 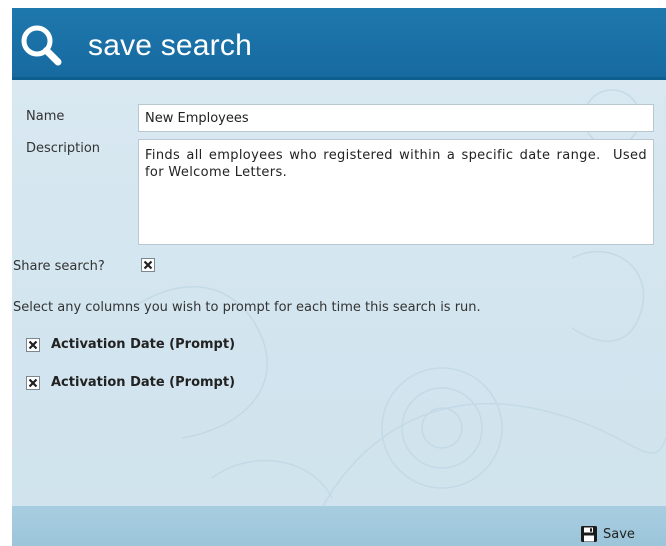 What do you see at coordinates (589, 534) in the screenshot?
I see `floppy-disk-icon` at bounding box center [589, 534].